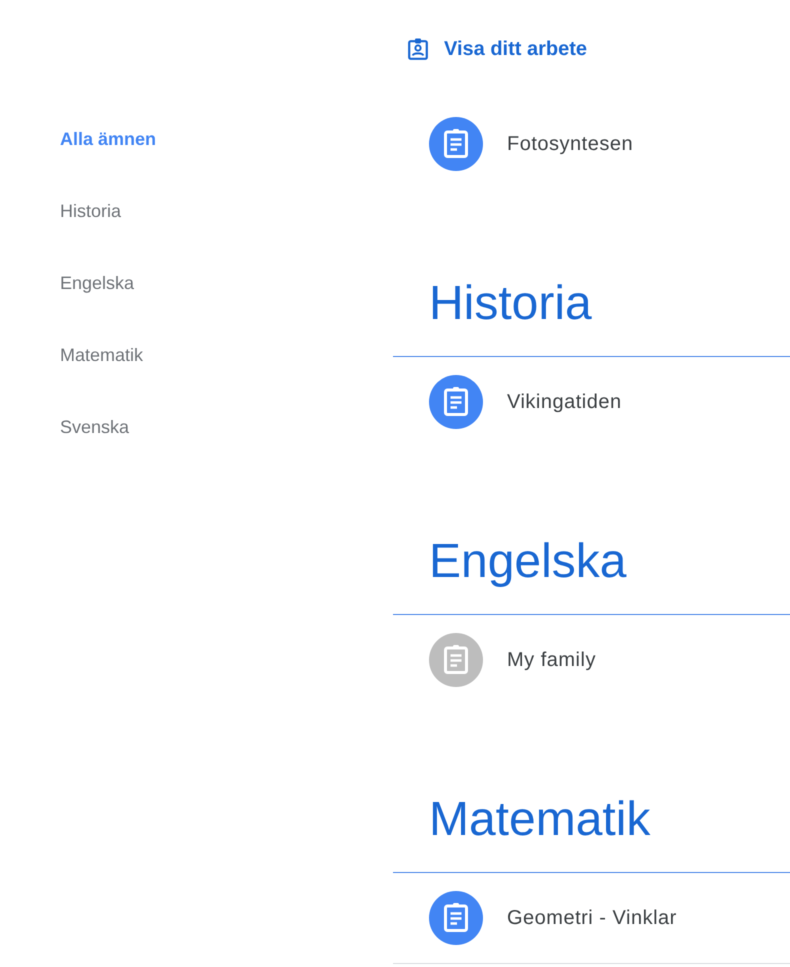 The image size is (790, 967). Describe the element at coordinates (498, 49) in the screenshot. I see `view-work-link: Visa ditt arbete` at that location.